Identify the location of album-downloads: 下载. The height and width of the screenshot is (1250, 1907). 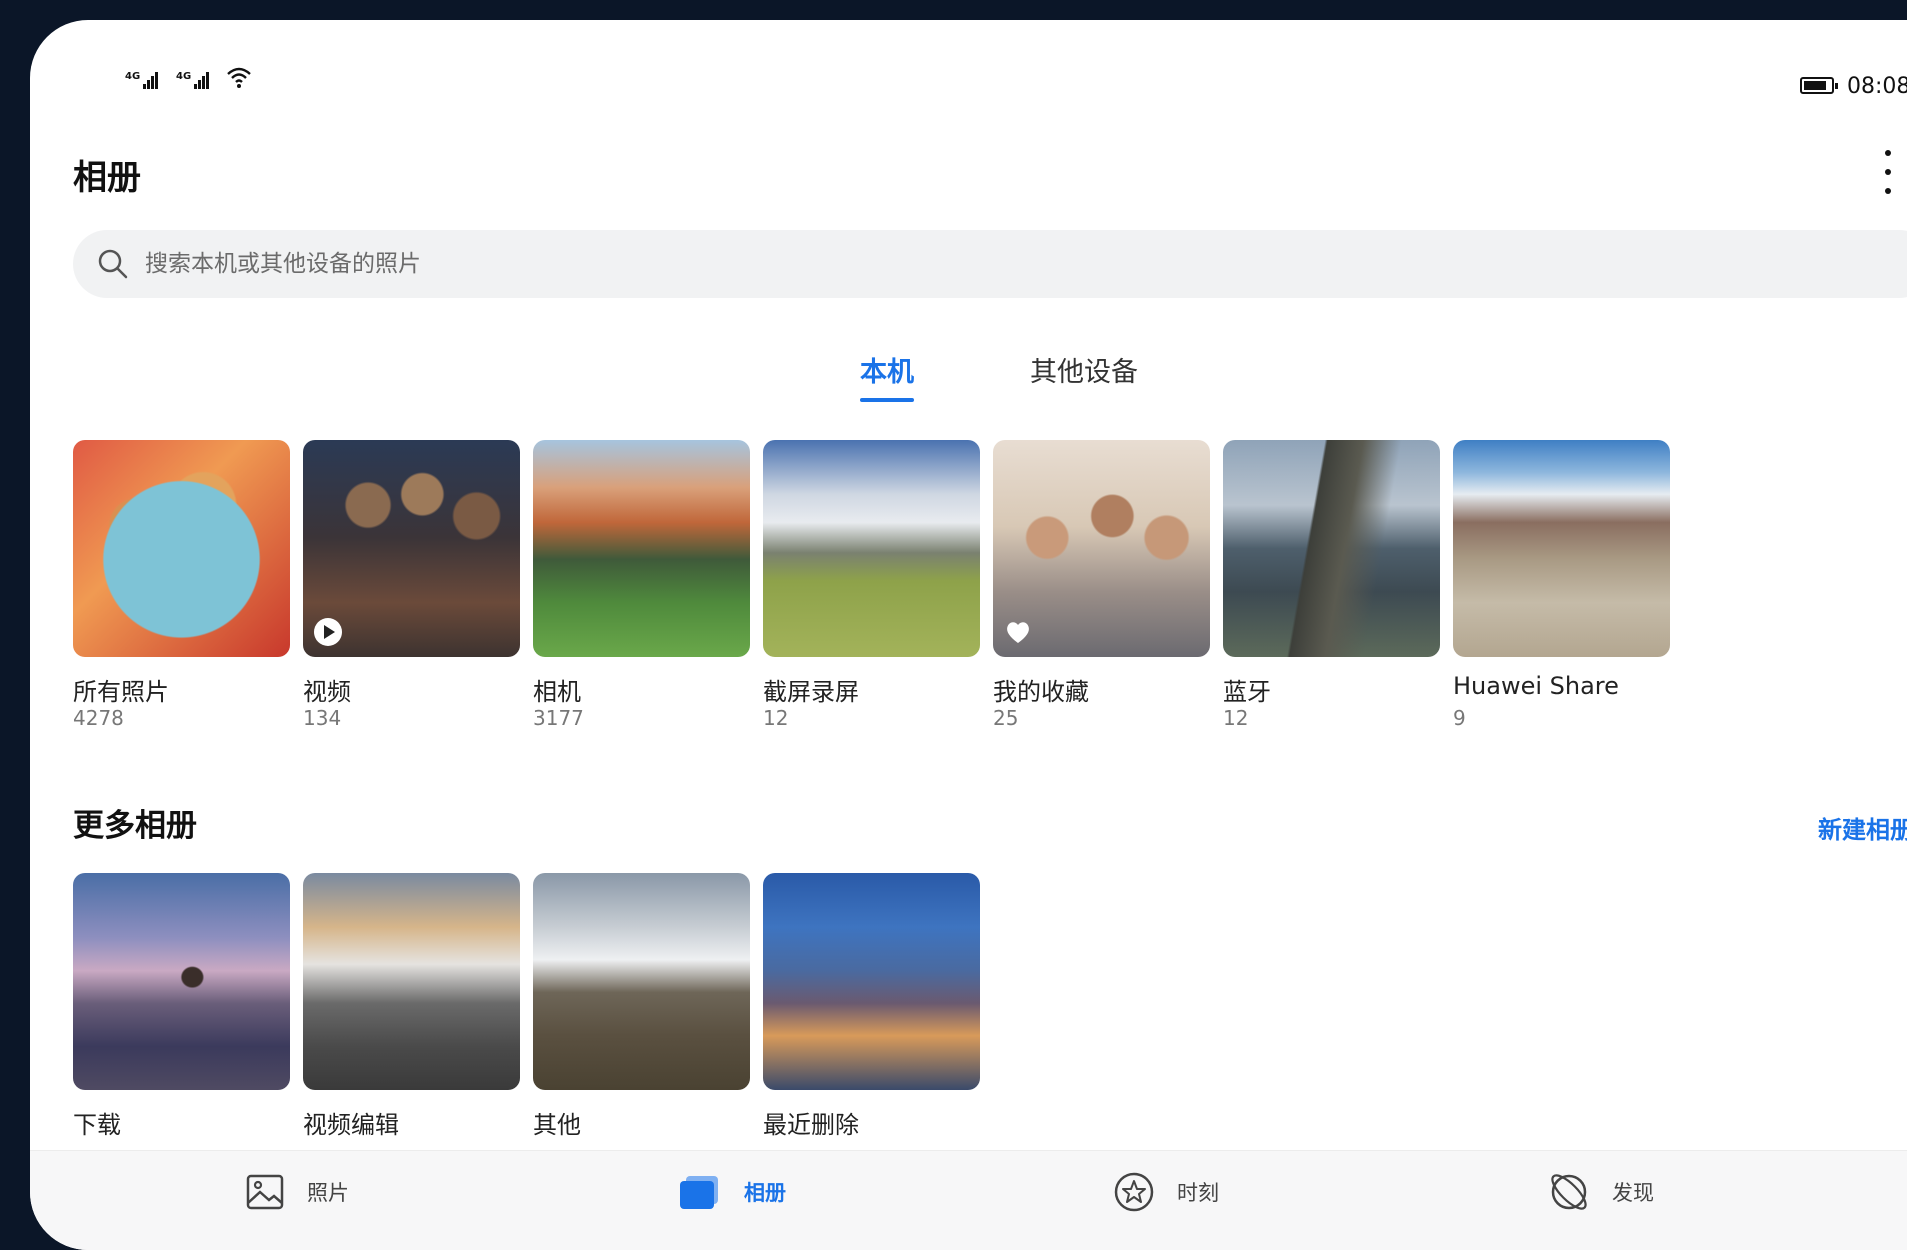
(181, 1006).